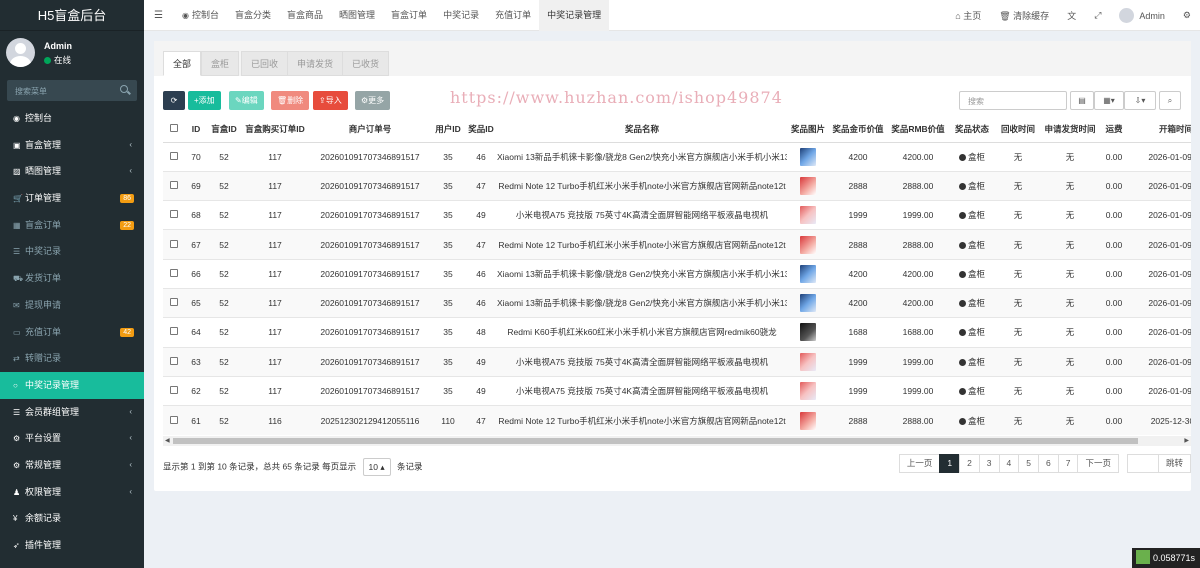  Describe the element at coordinates (253, 15) in the screenshot. I see `tab-1: 盲盒分类` at that location.